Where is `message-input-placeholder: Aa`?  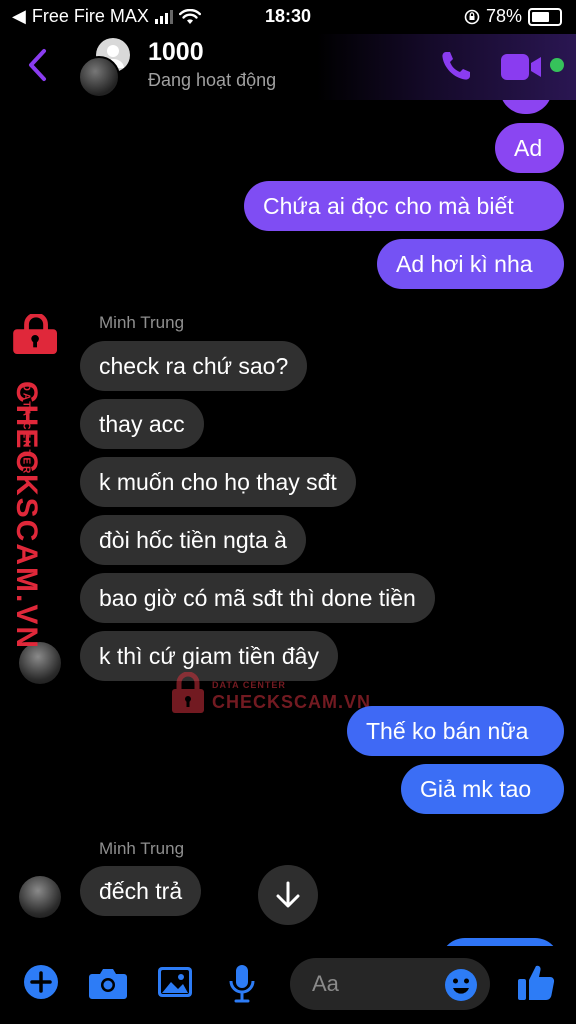
message-input-placeholder: Aa is located at coordinates (325, 983).